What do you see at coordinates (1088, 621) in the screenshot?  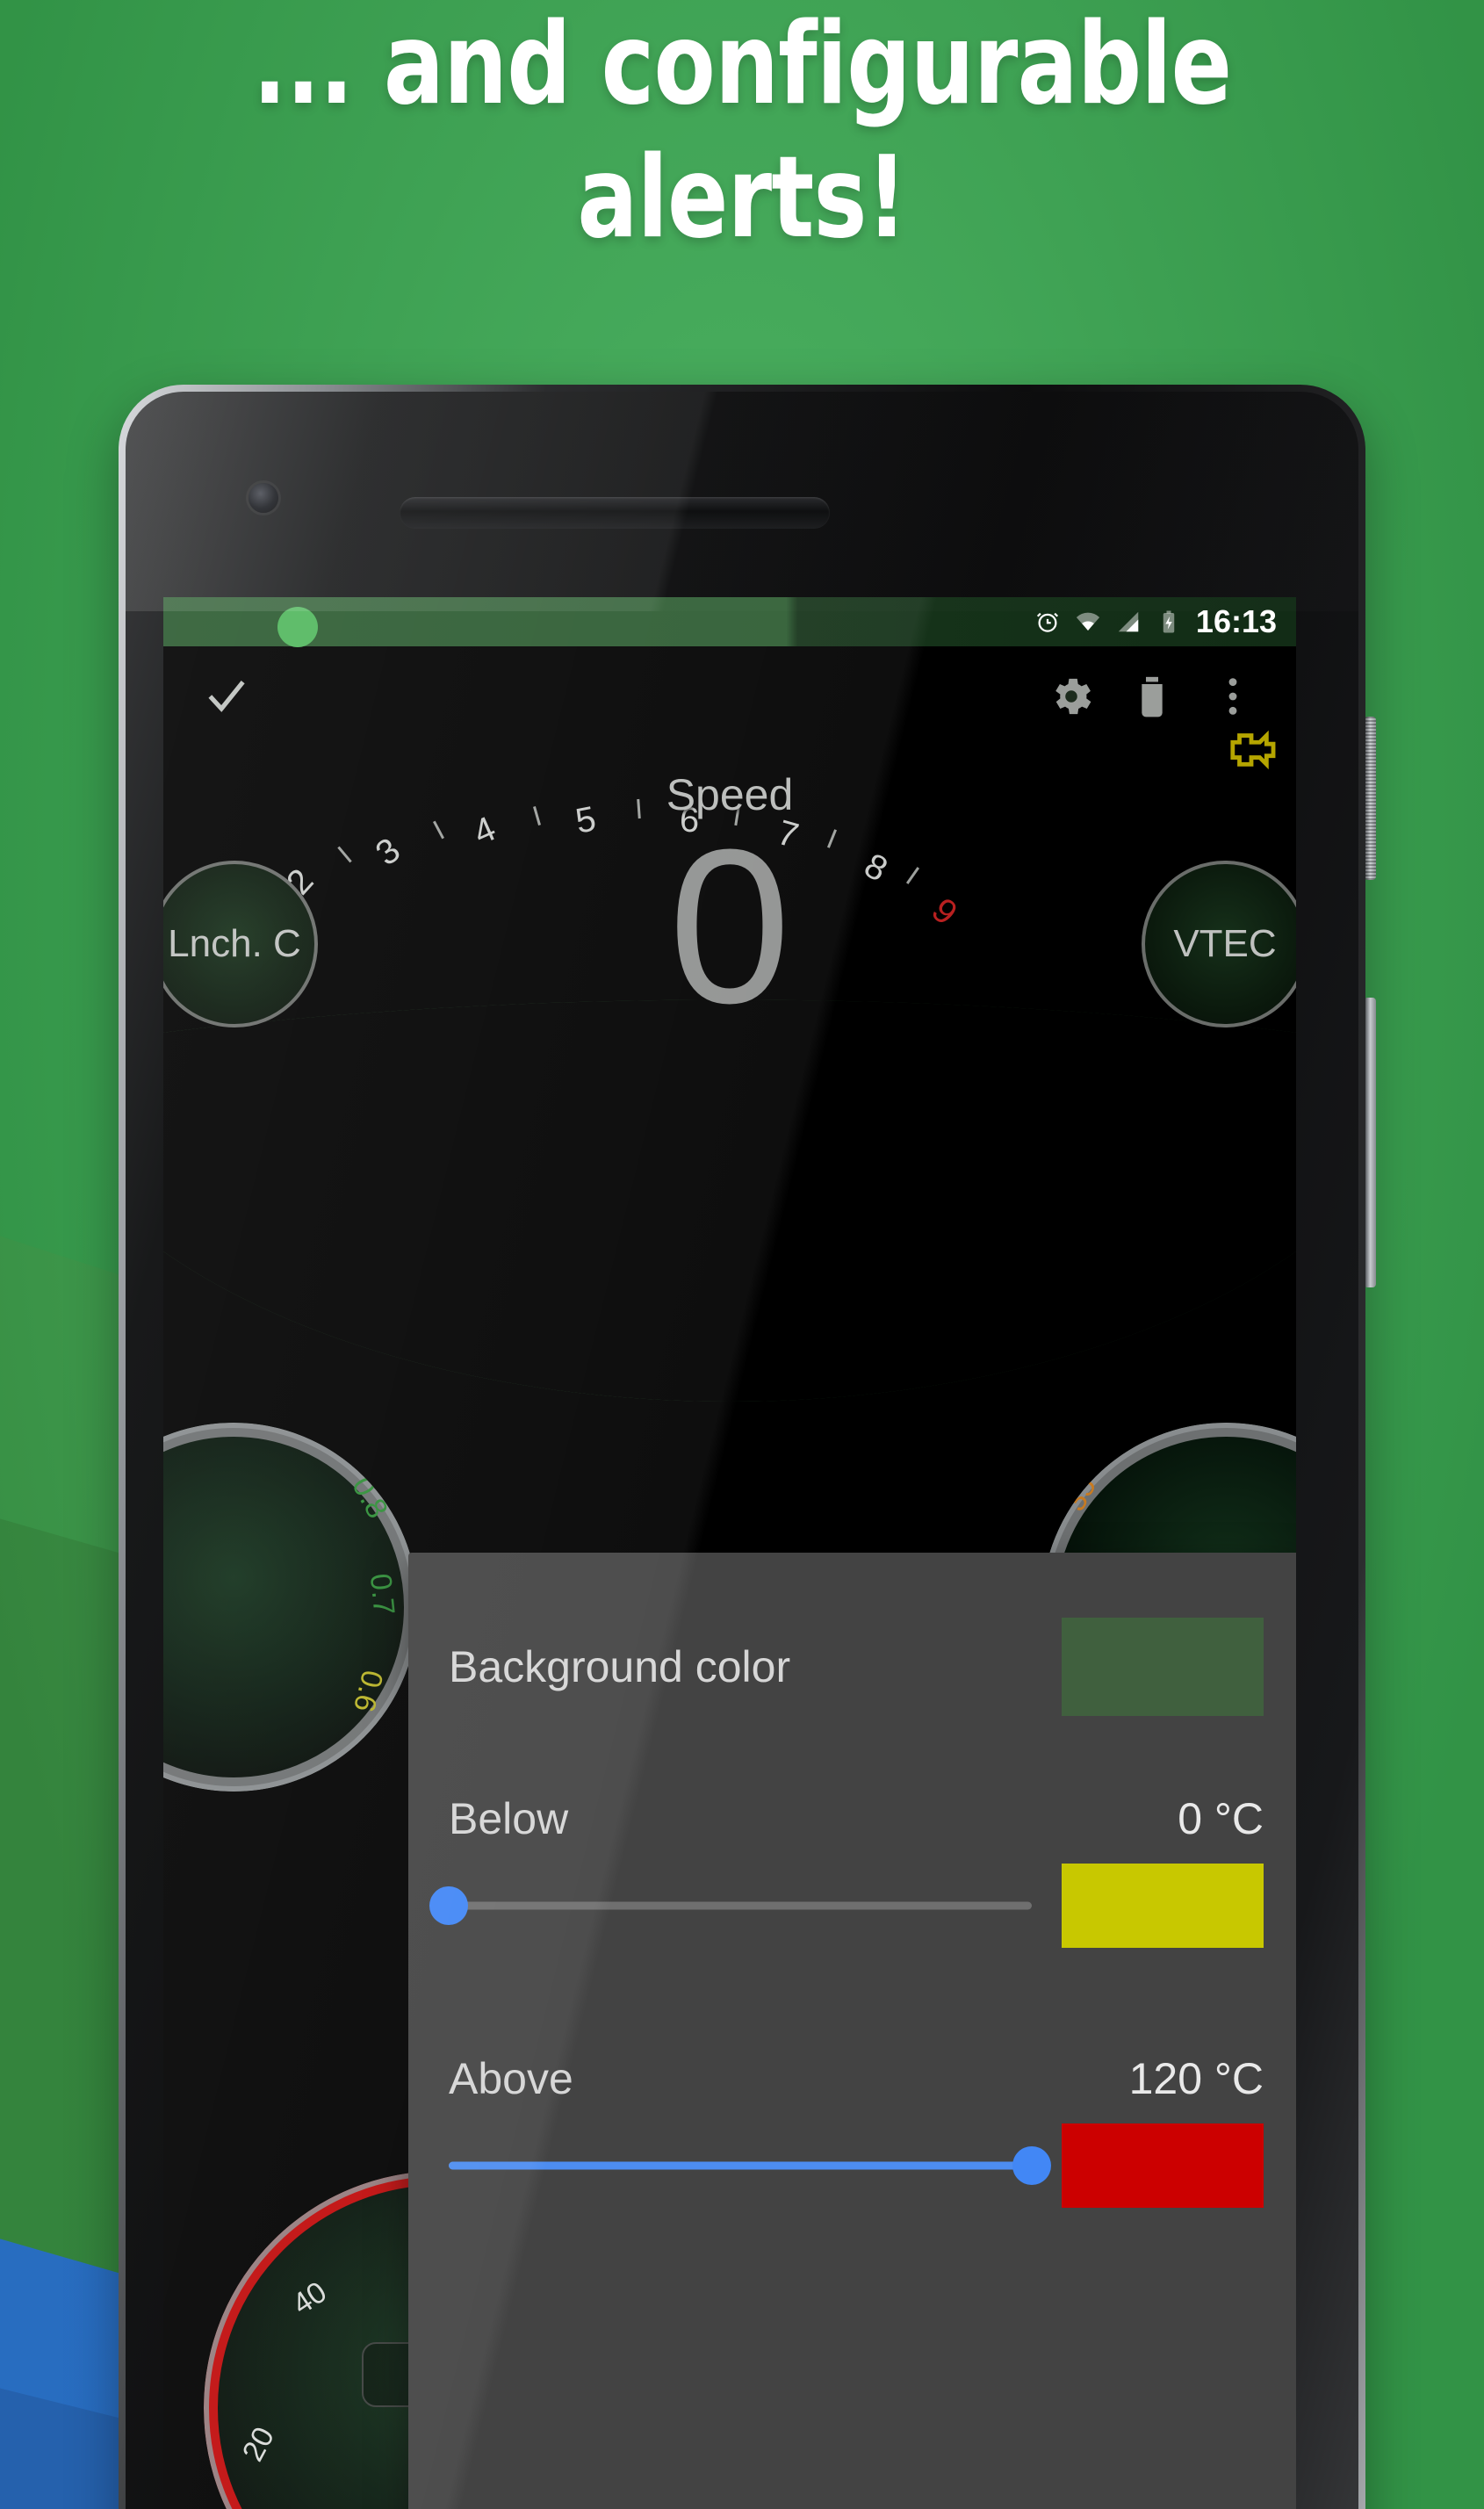 I see `wifi-icon` at bounding box center [1088, 621].